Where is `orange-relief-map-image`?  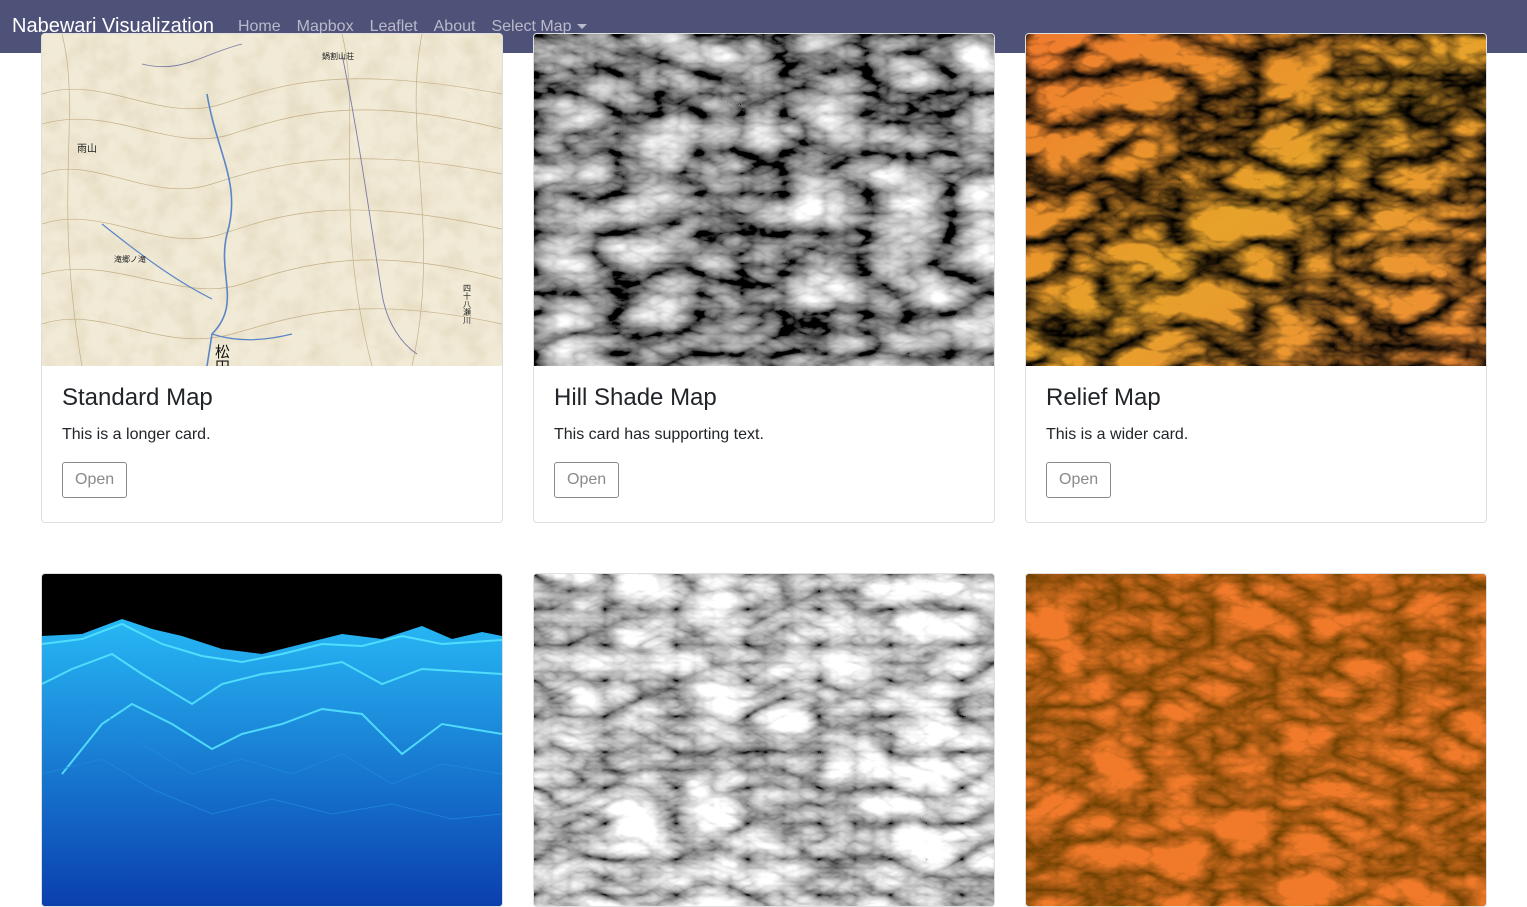
orange-relief-map-image is located at coordinates (1256, 740).